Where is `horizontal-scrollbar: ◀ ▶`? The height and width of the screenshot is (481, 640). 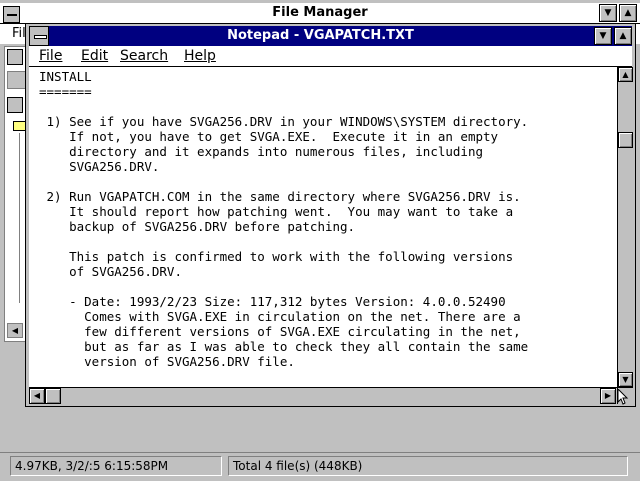
horizontal-scrollbar: ◀ ▶ is located at coordinates (323, 395).